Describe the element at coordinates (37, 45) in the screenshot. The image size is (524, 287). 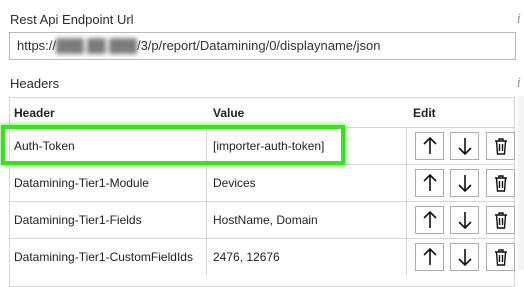
I see `url-prefix: https://` at that location.